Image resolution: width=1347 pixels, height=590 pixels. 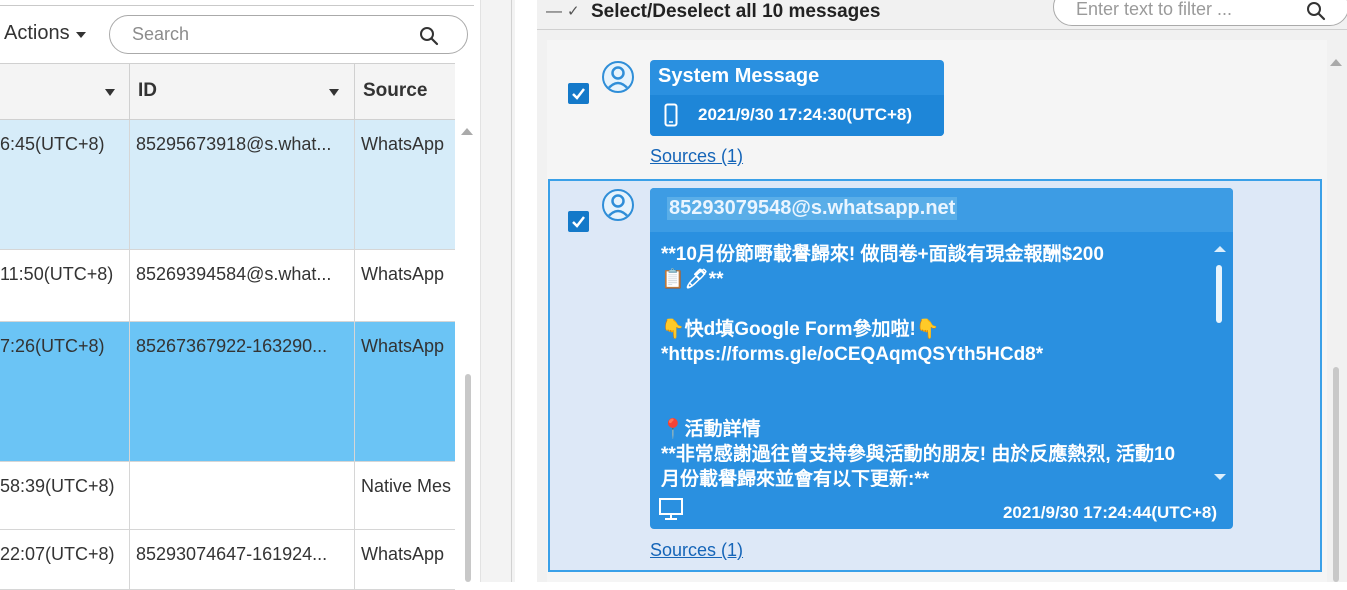 I want to click on message-sender: 85293079548@s.whatsapp.net, so click(x=812, y=208).